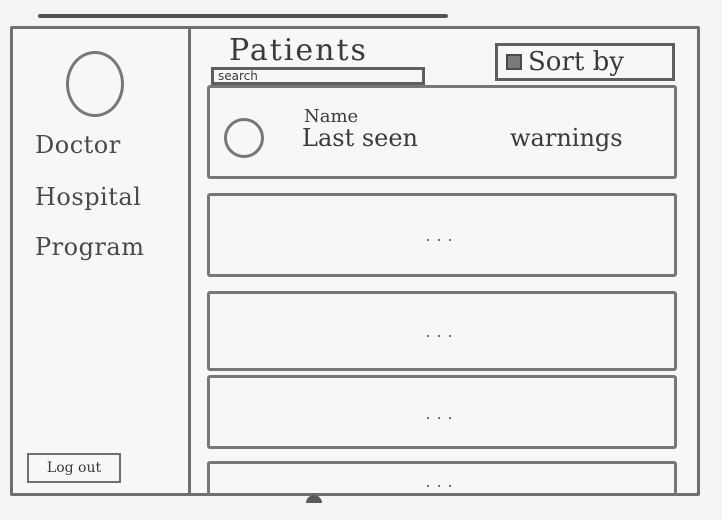  What do you see at coordinates (298, 50) in the screenshot?
I see `page-title: Patients` at bounding box center [298, 50].